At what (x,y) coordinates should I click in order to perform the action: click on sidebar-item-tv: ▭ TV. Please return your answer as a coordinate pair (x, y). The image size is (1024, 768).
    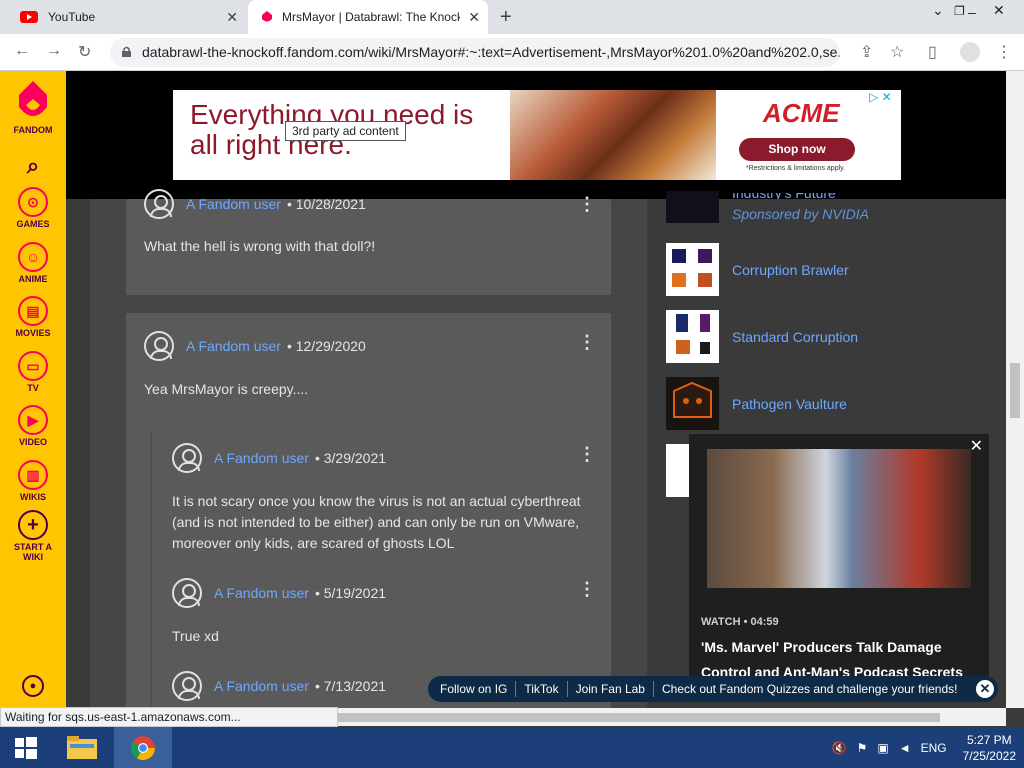
    Looking at the image, I should click on (33, 372).